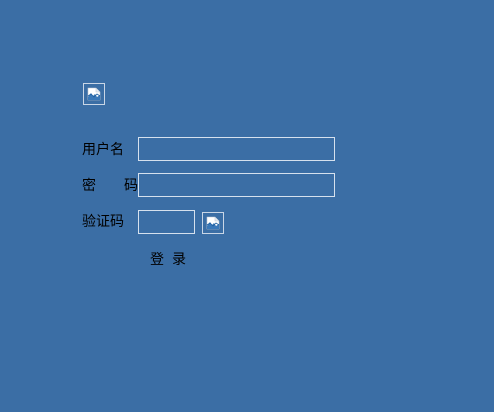 This screenshot has width=494, height=412. What do you see at coordinates (236, 149) in the screenshot?
I see `username-input` at bounding box center [236, 149].